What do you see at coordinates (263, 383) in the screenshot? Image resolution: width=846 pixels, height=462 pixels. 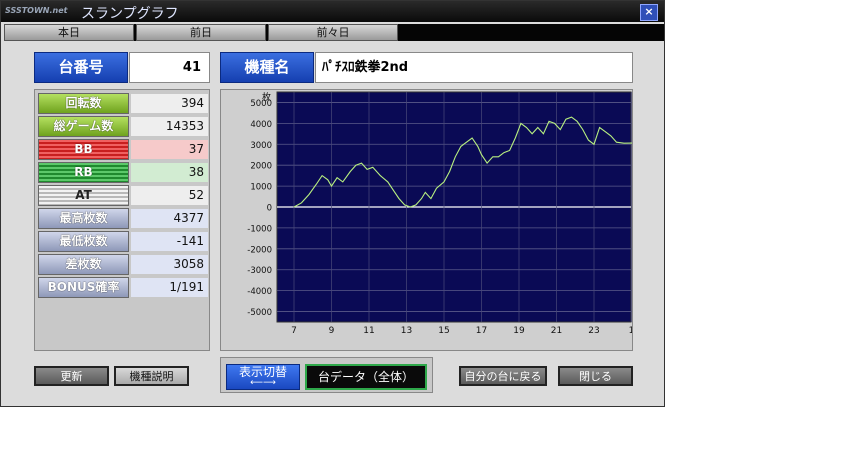 I see `switch-arrows-icon: ⟵⟶` at bounding box center [263, 383].